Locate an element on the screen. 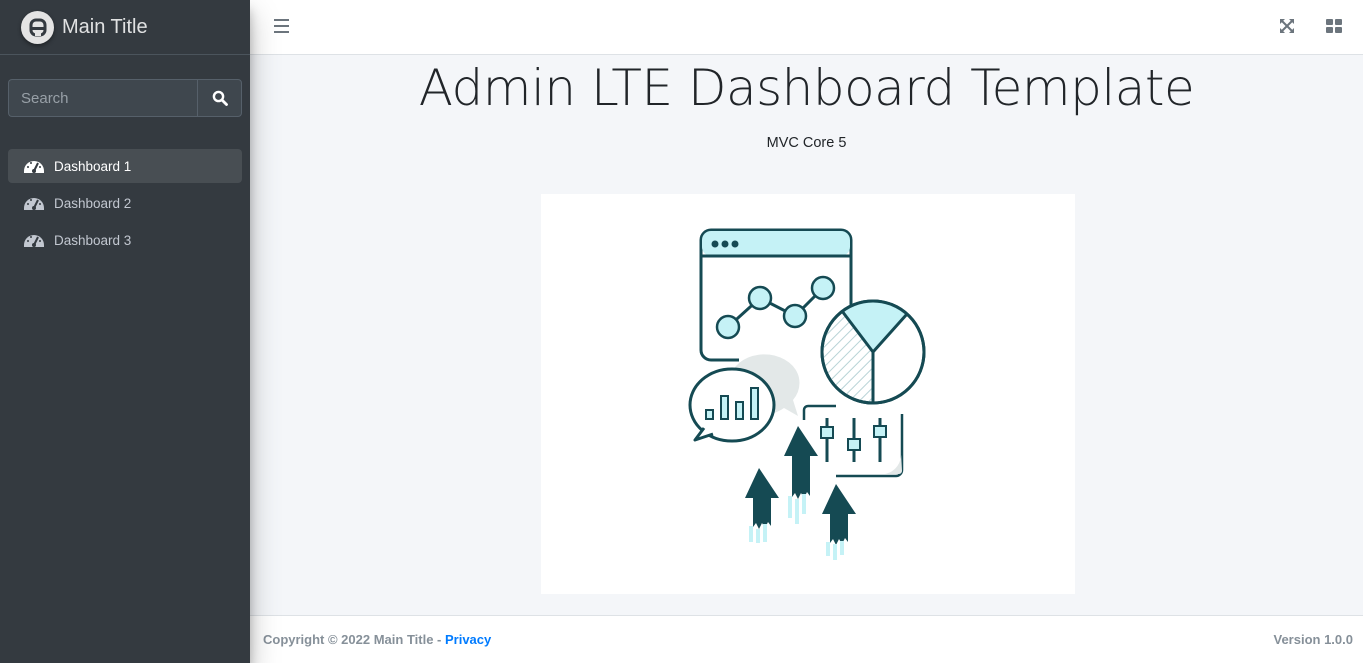 This screenshot has height=663, width=1363. sidebar-search is located at coordinates (125, 98).